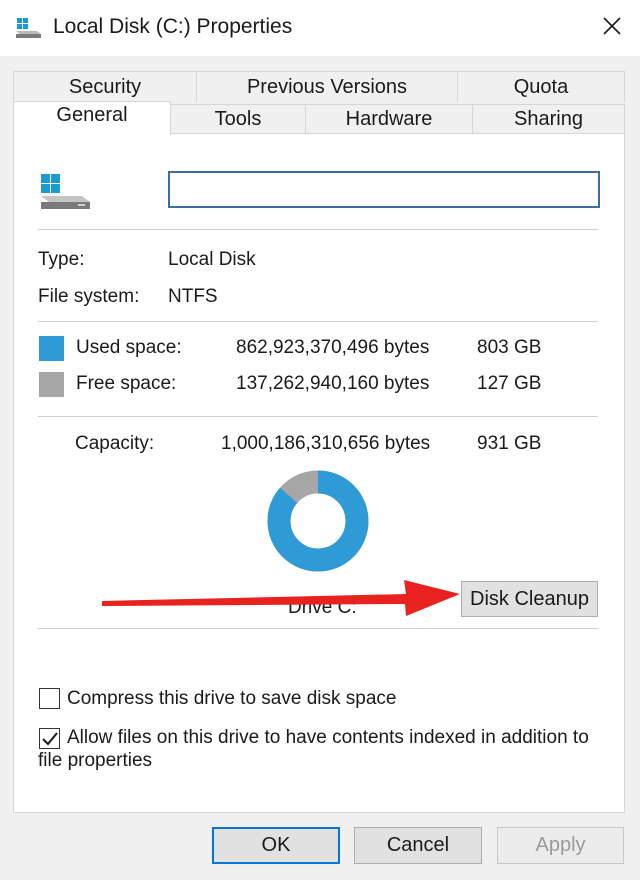  I want to click on free-space-label: Free space:, so click(126, 383).